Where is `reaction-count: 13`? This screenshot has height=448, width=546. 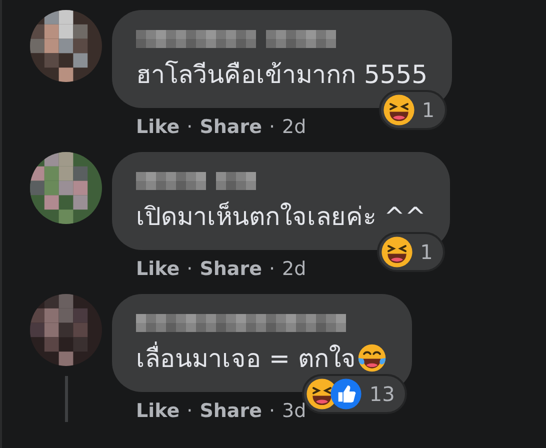 reaction-count: 13 is located at coordinates (382, 394).